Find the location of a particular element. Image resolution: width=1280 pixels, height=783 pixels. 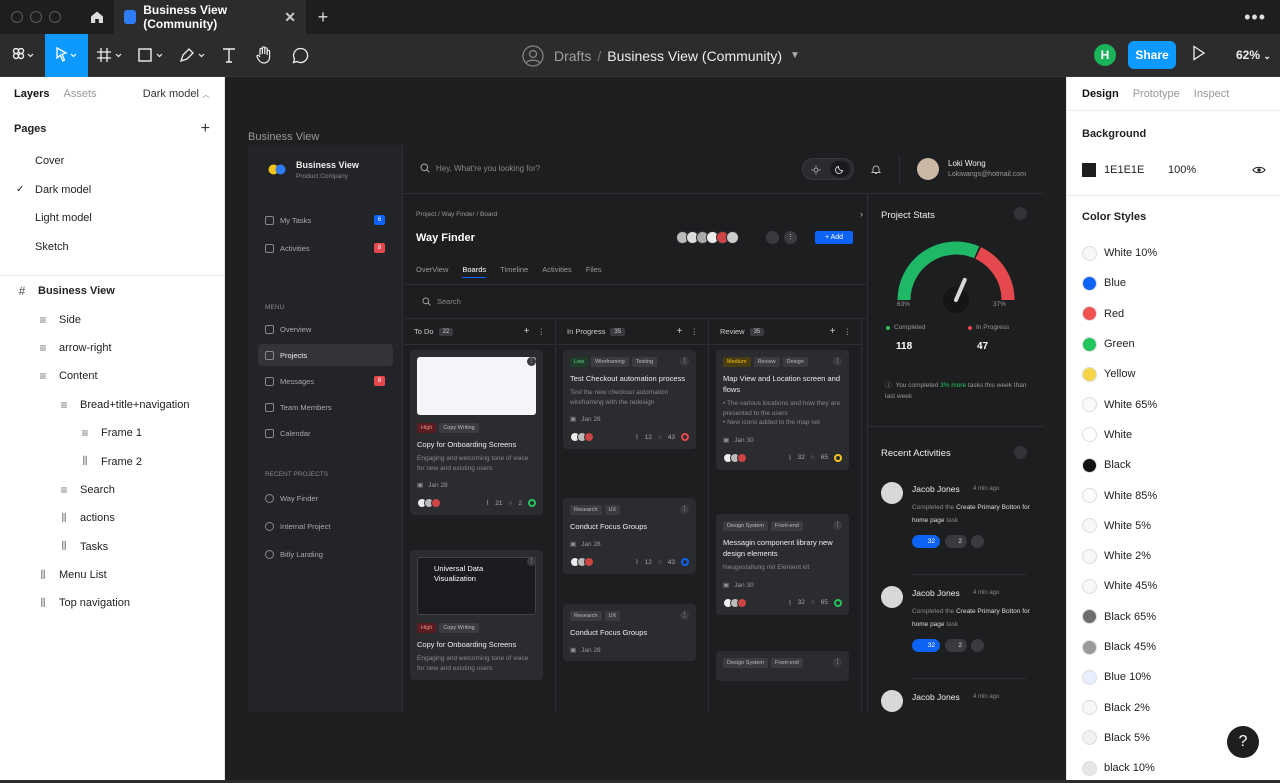

user-avatar: H is located at coordinates (1105, 55).